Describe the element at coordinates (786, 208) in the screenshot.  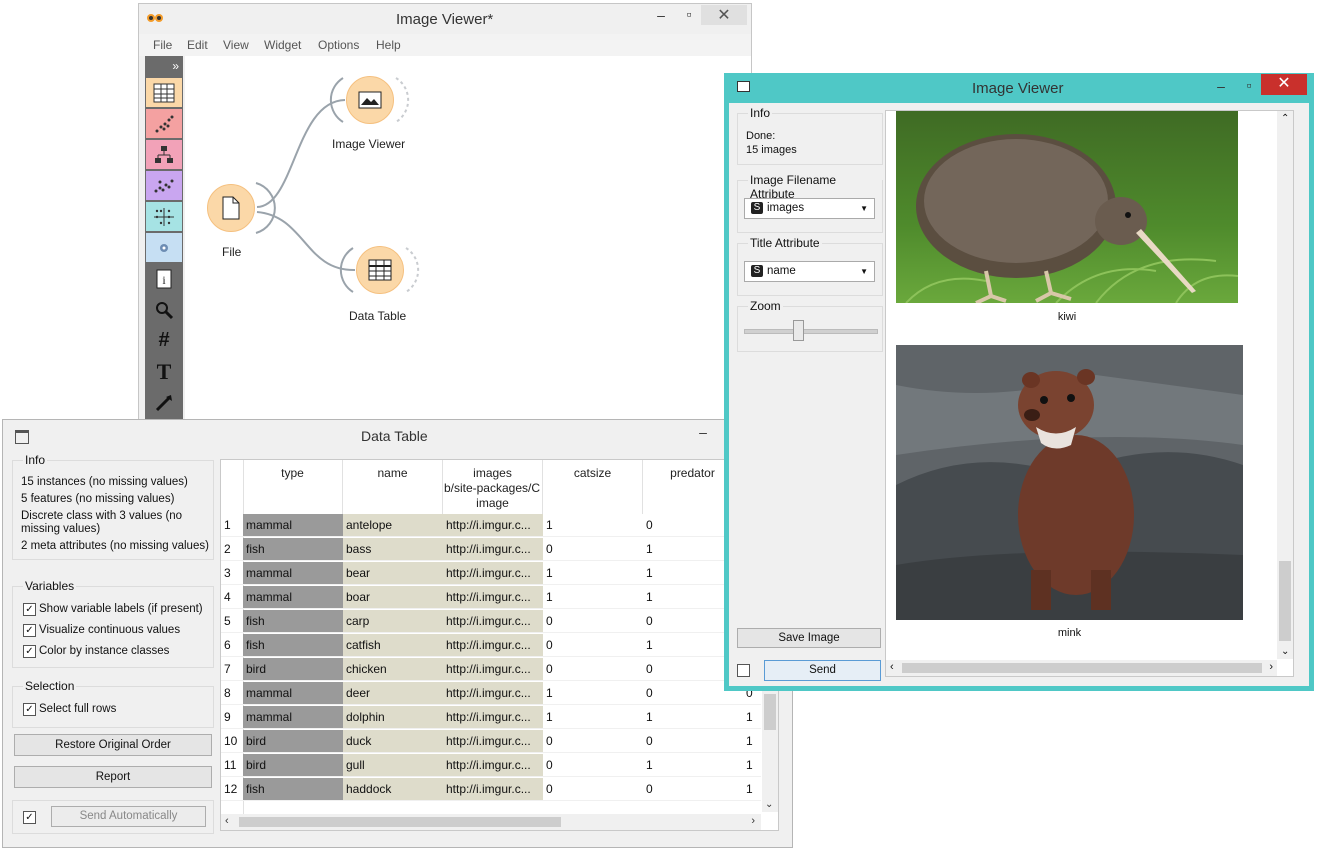
I see `filename-attribute-value: images` at that location.